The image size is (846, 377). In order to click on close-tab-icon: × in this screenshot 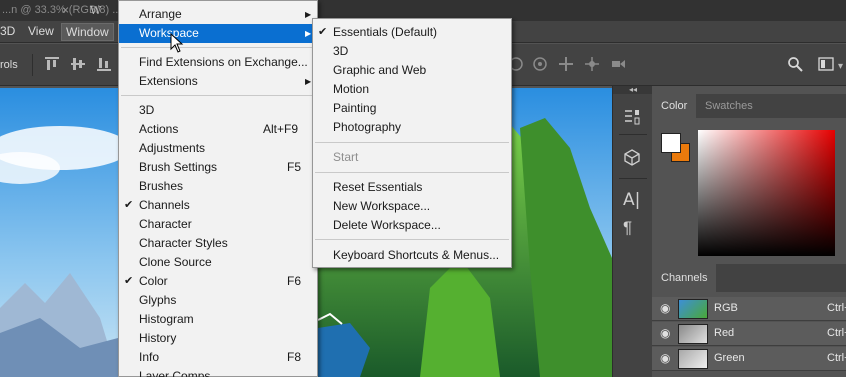, I will do `click(65, 10)`.